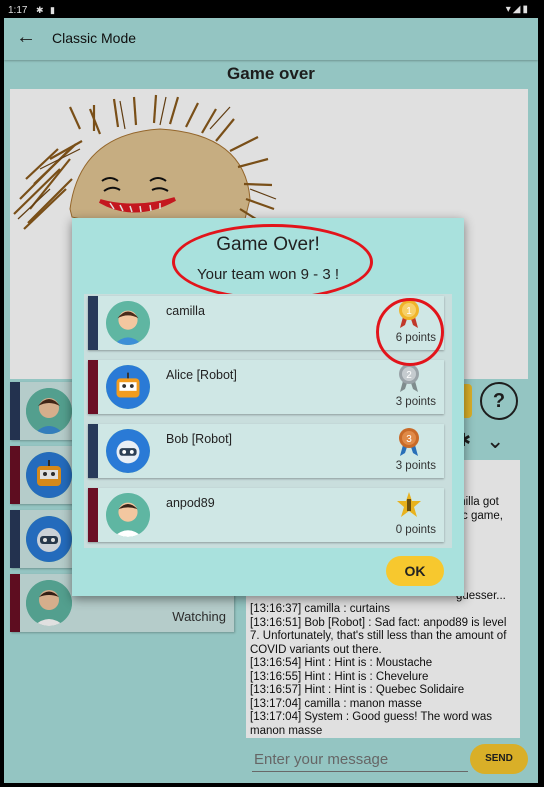  Describe the element at coordinates (415, 571) in the screenshot. I see `ok-button: OK` at that location.